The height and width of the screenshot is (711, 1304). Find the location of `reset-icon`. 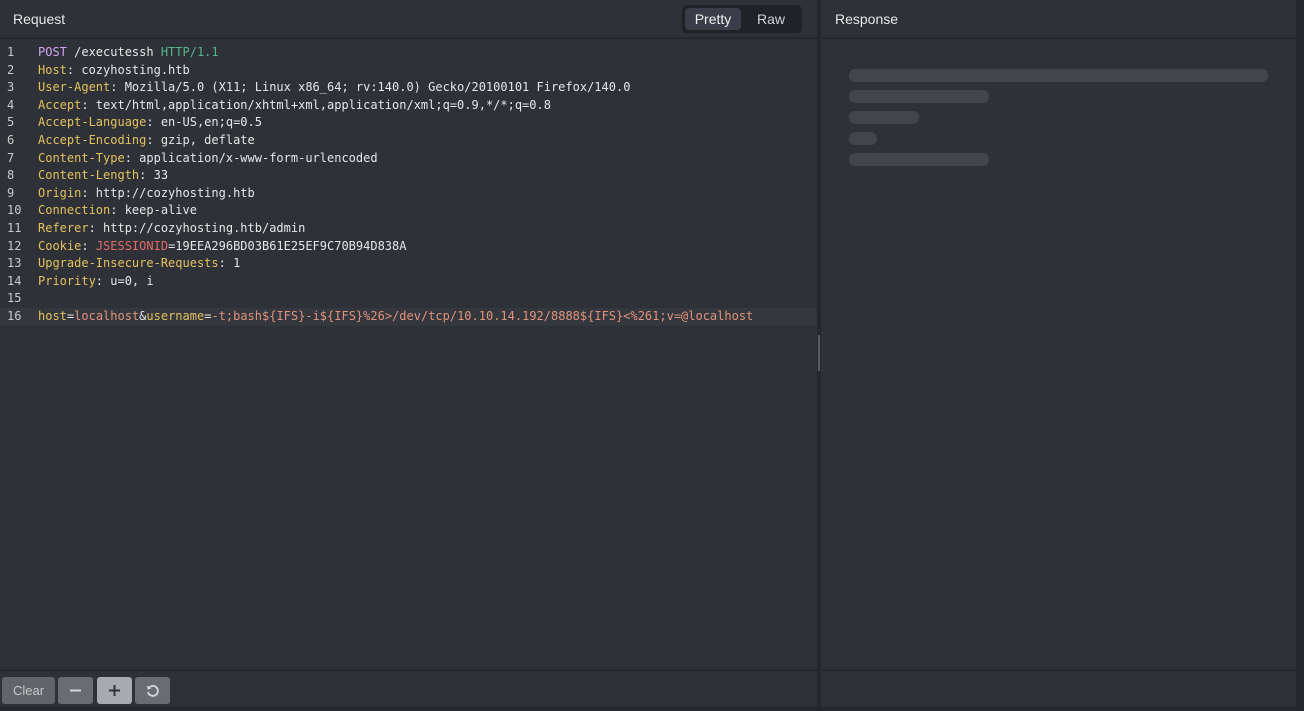

reset-icon is located at coordinates (153, 691).